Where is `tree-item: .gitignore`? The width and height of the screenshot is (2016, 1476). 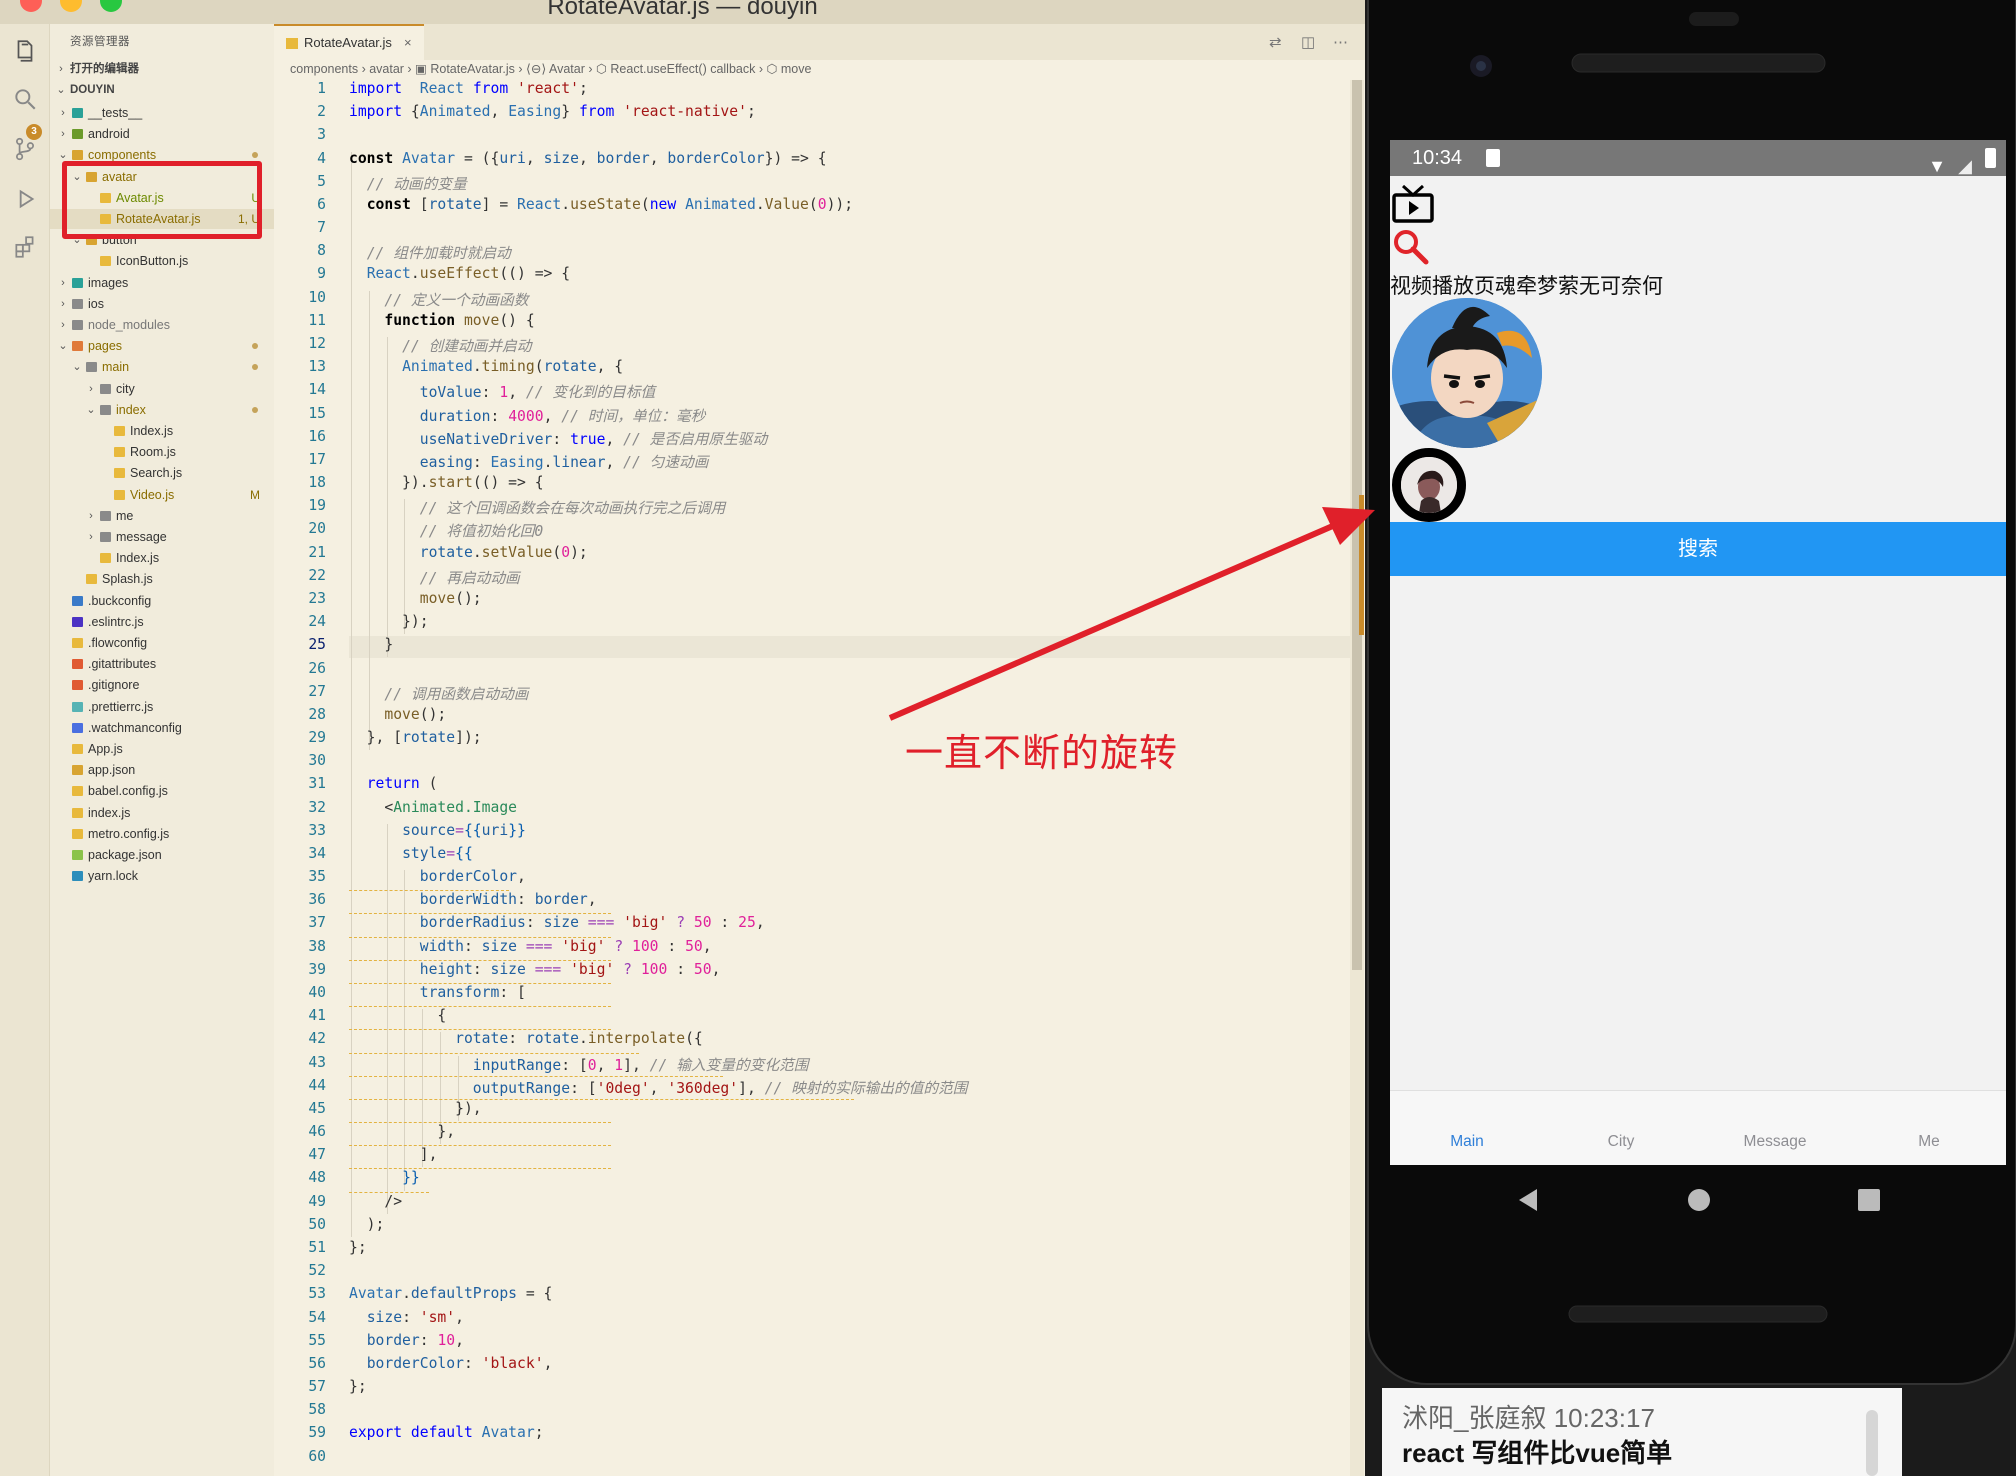 tree-item: .gitignore is located at coordinates (162, 685).